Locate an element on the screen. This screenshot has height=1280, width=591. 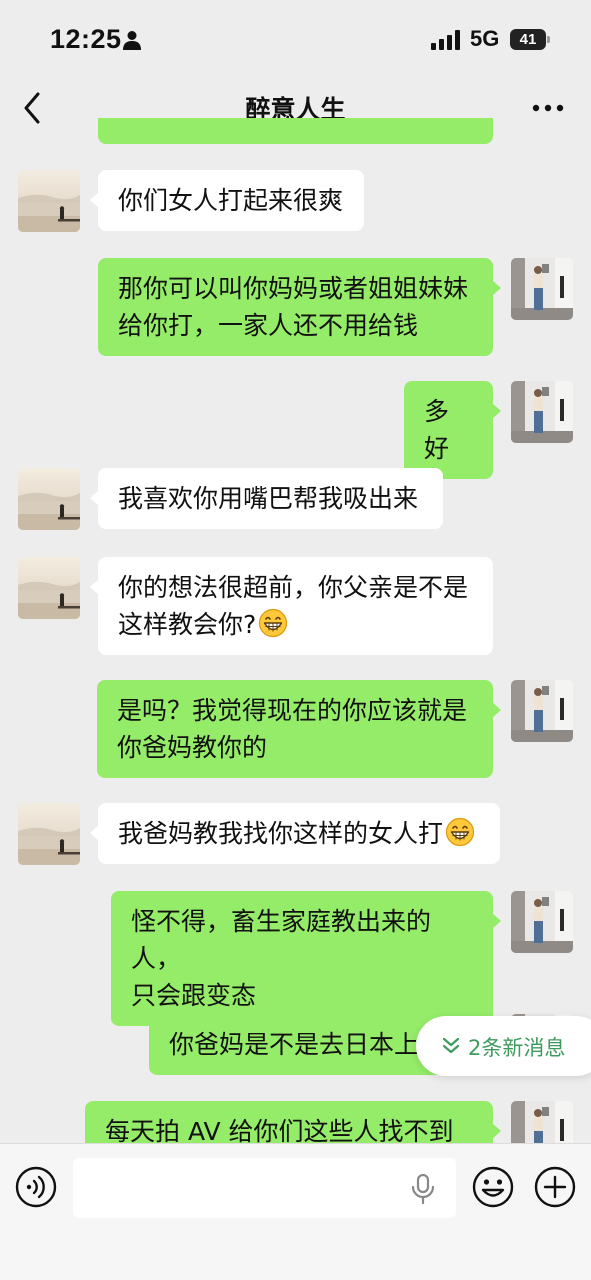
outgoing-message-bubble: 你爸妈是不是去日本上 is located at coordinates (299, 1044).